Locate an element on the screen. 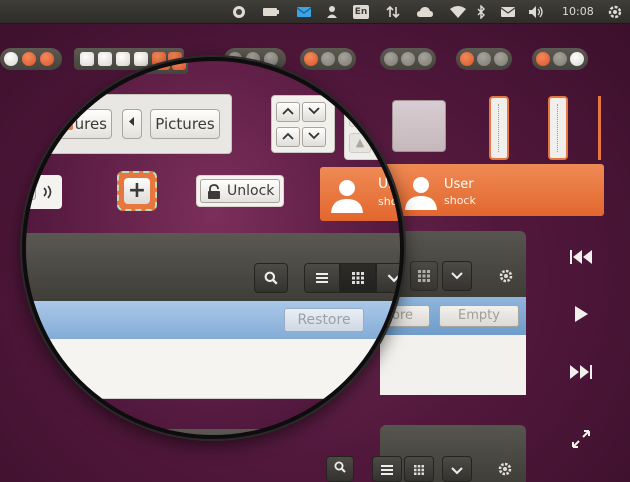 This screenshot has width=630, height=482. lock-icon is located at coordinates (214, 191).